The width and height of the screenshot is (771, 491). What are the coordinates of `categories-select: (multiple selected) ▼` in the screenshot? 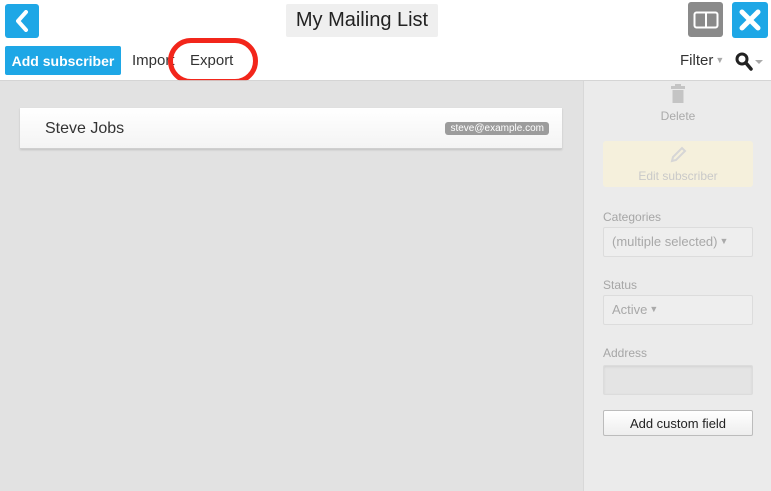 It's located at (678, 242).